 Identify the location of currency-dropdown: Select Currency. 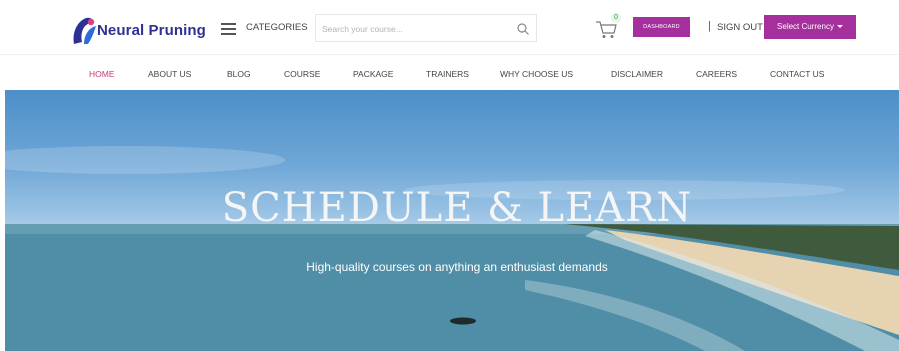
(810, 27).